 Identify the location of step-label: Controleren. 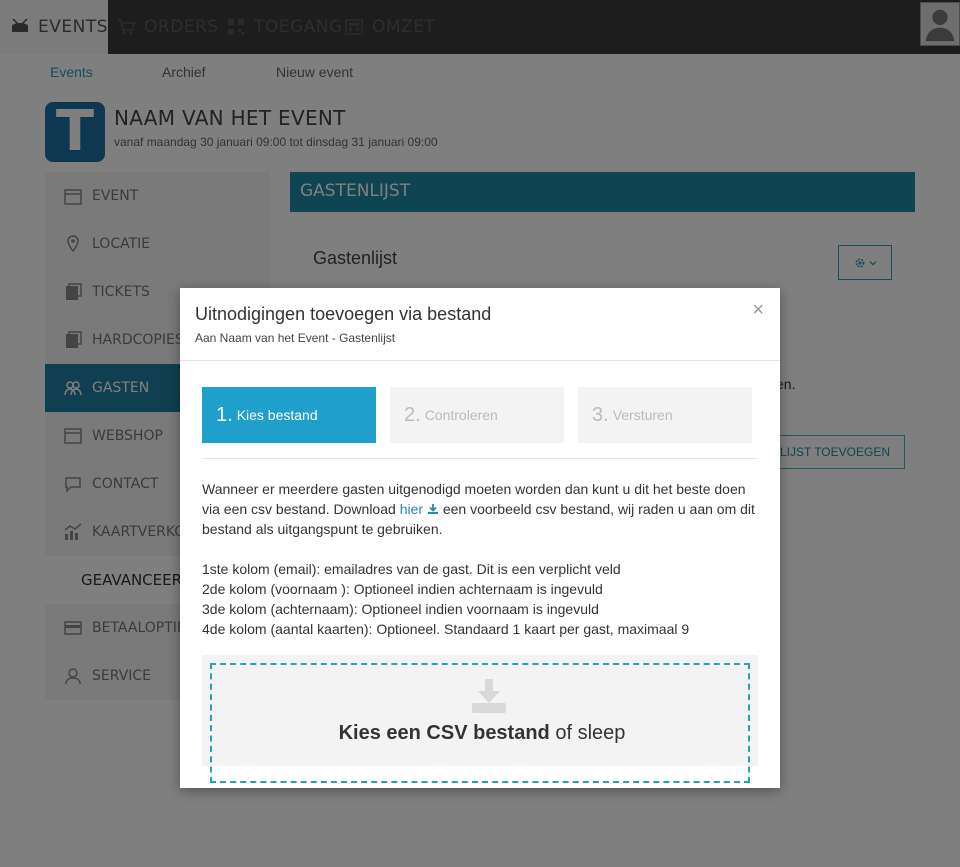
(461, 415).